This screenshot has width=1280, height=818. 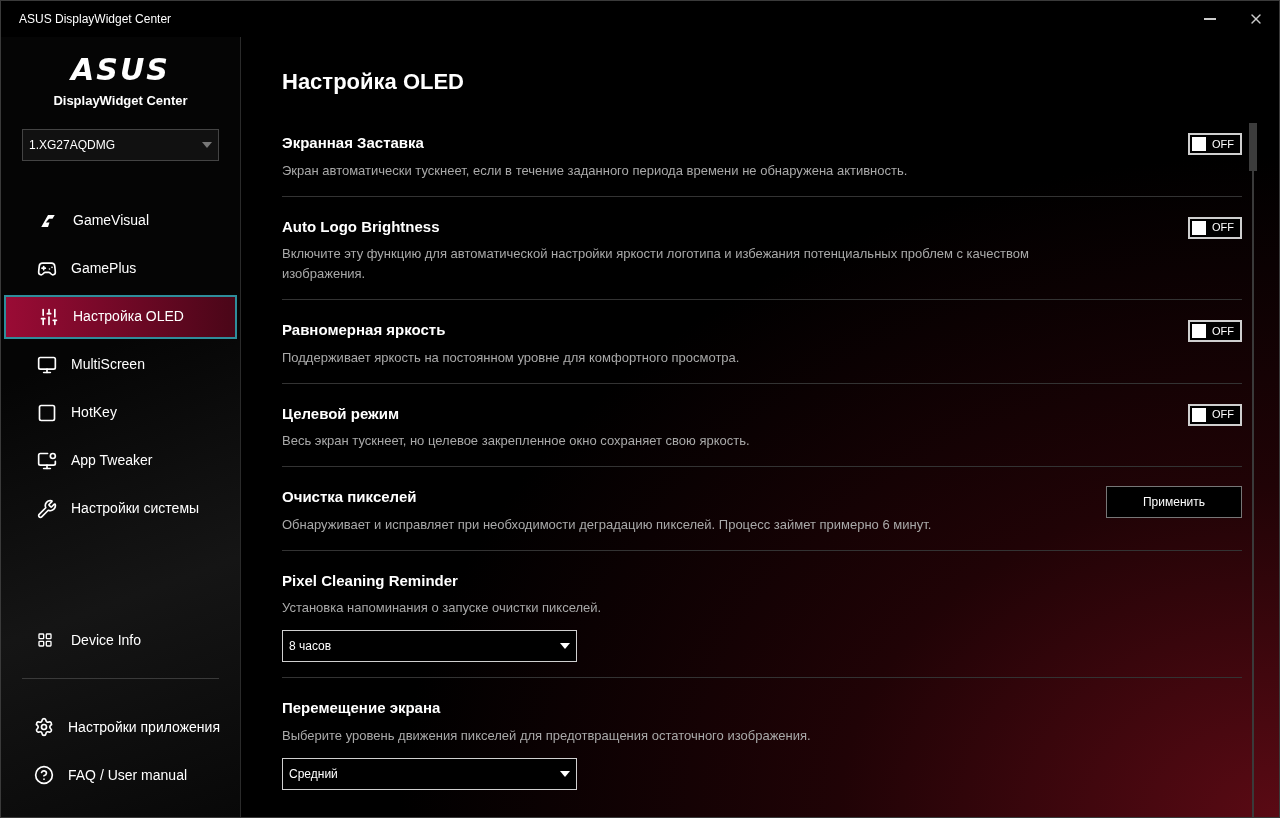 What do you see at coordinates (45, 640) in the screenshot?
I see `grid-icon` at bounding box center [45, 640].